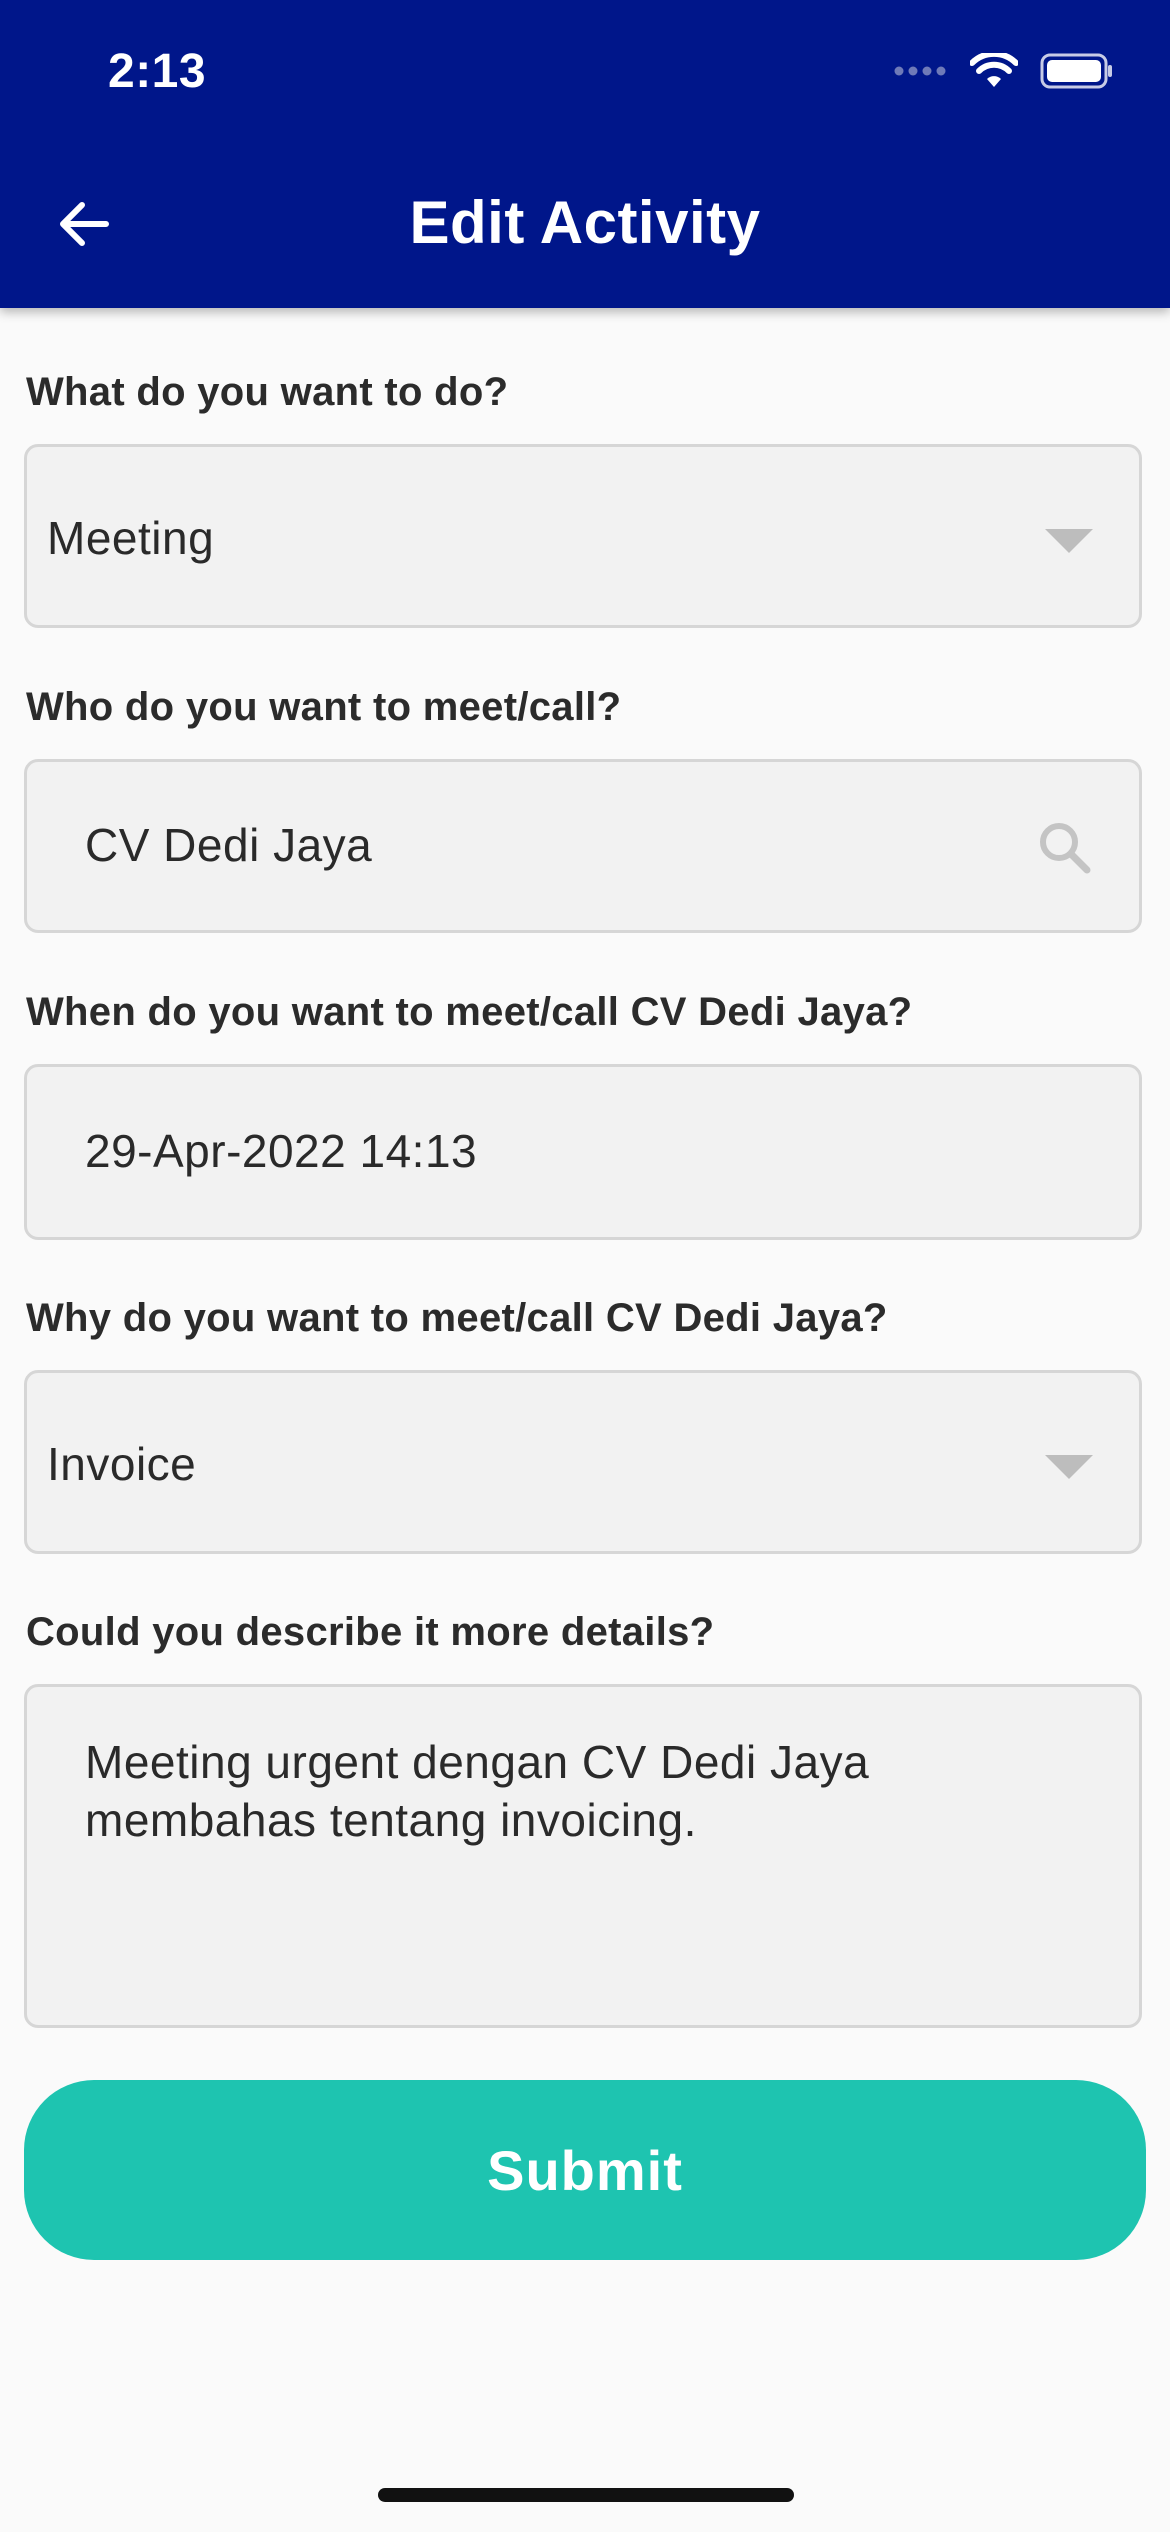 The image size is (1170, 2532). What do you see at coordinates (281, 1151) in the screenshot?
I see `datetime-value: 29-Apr-2022 14:13` at bounding box center [281, 1151].